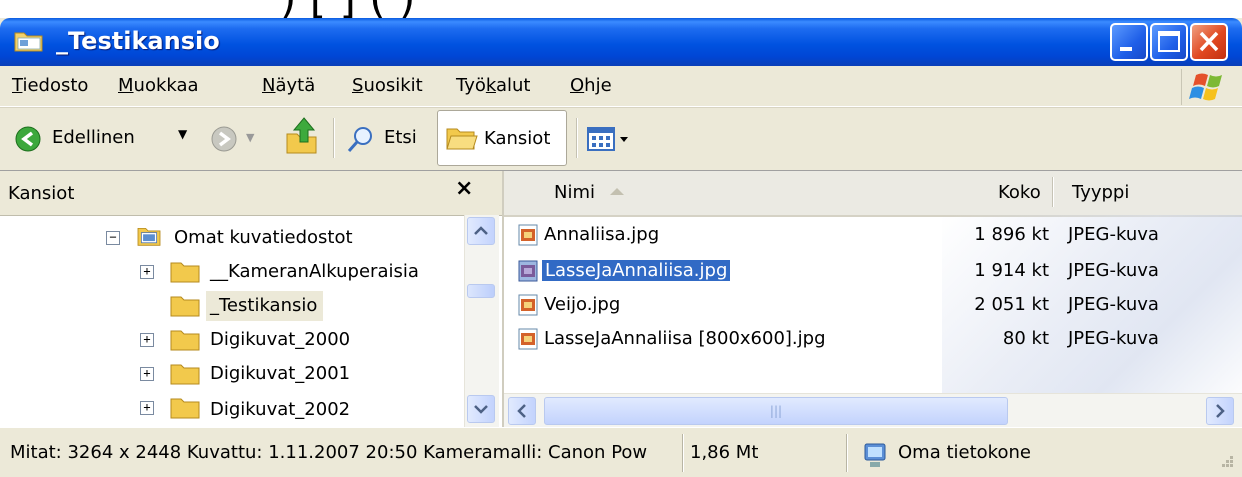  What do you see at coordinates (724, 452) in the screenshot?
I see `status-size: 1,86 Mt` at bounding box center [724, 452].